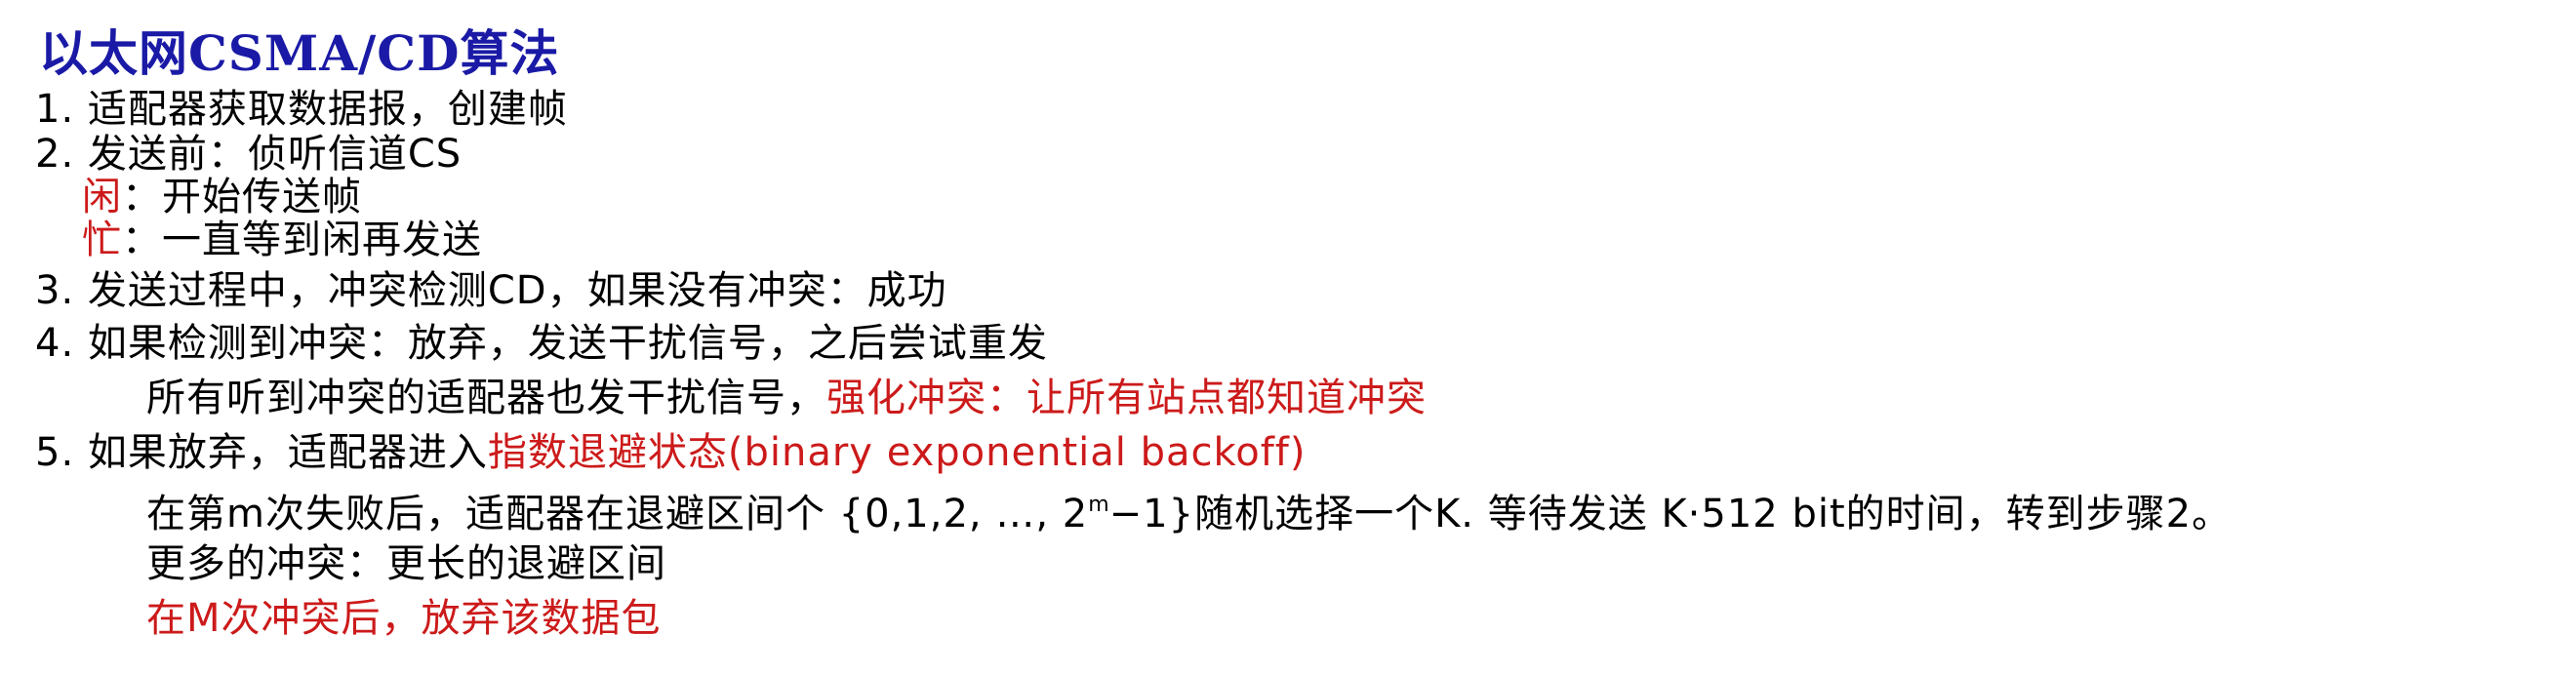  I want to click on busy-line: 忙：一直等到闲再发送, so click(282, 240).